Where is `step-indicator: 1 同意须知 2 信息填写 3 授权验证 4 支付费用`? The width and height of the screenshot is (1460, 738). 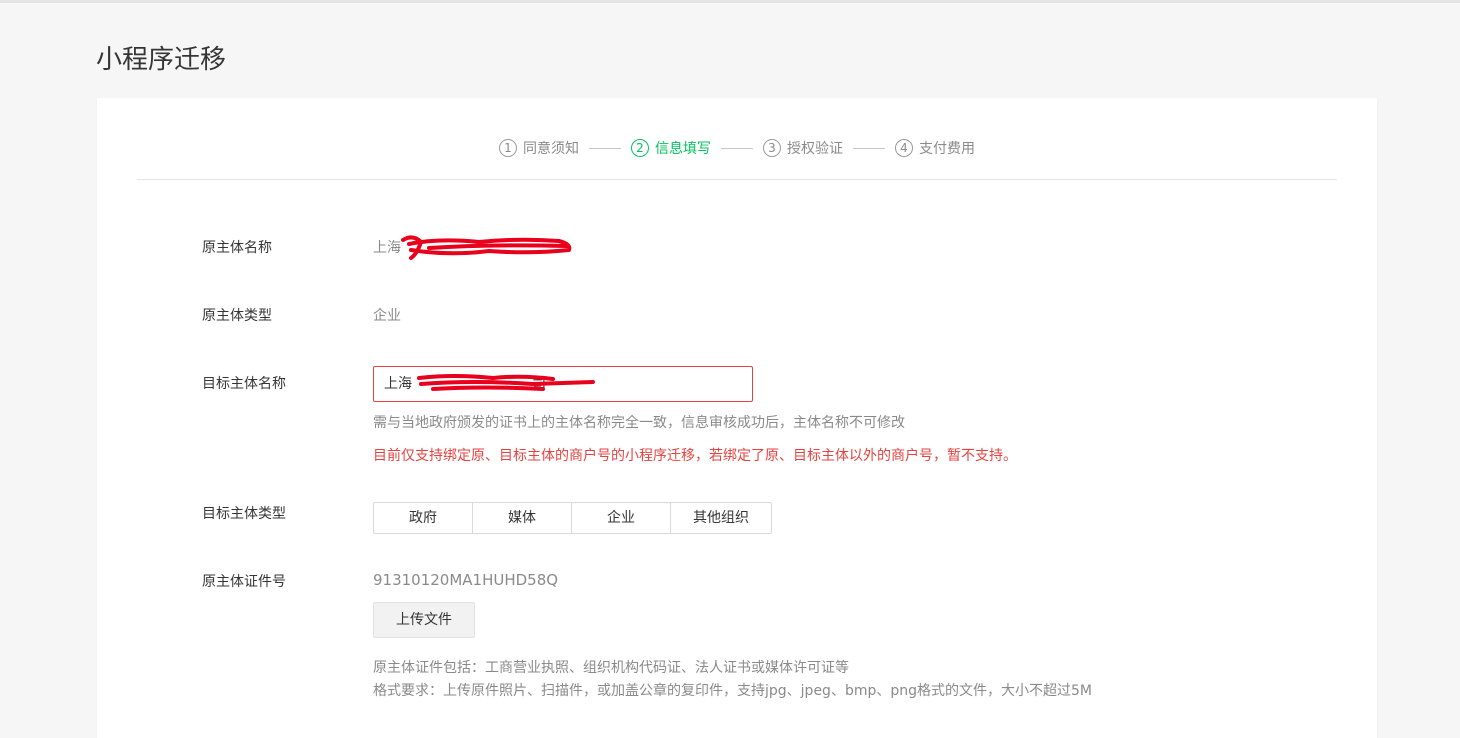 step-indicator: 1 同意须知 2 信息填写 3 授权验证 4 支付费用 is located at coordinates (737, 148).